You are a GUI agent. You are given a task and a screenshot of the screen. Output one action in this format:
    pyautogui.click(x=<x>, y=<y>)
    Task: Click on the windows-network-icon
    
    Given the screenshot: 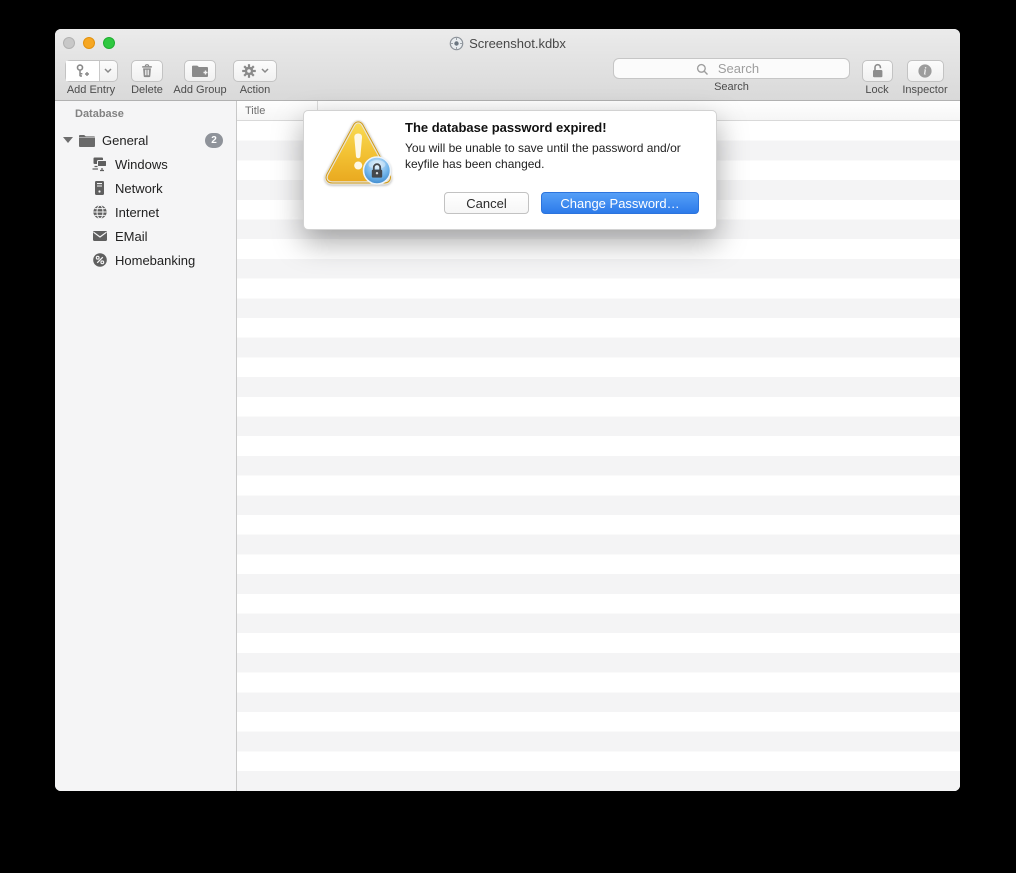 What is the action you would take?
    pyautogui.click(x=99, y=164)
    